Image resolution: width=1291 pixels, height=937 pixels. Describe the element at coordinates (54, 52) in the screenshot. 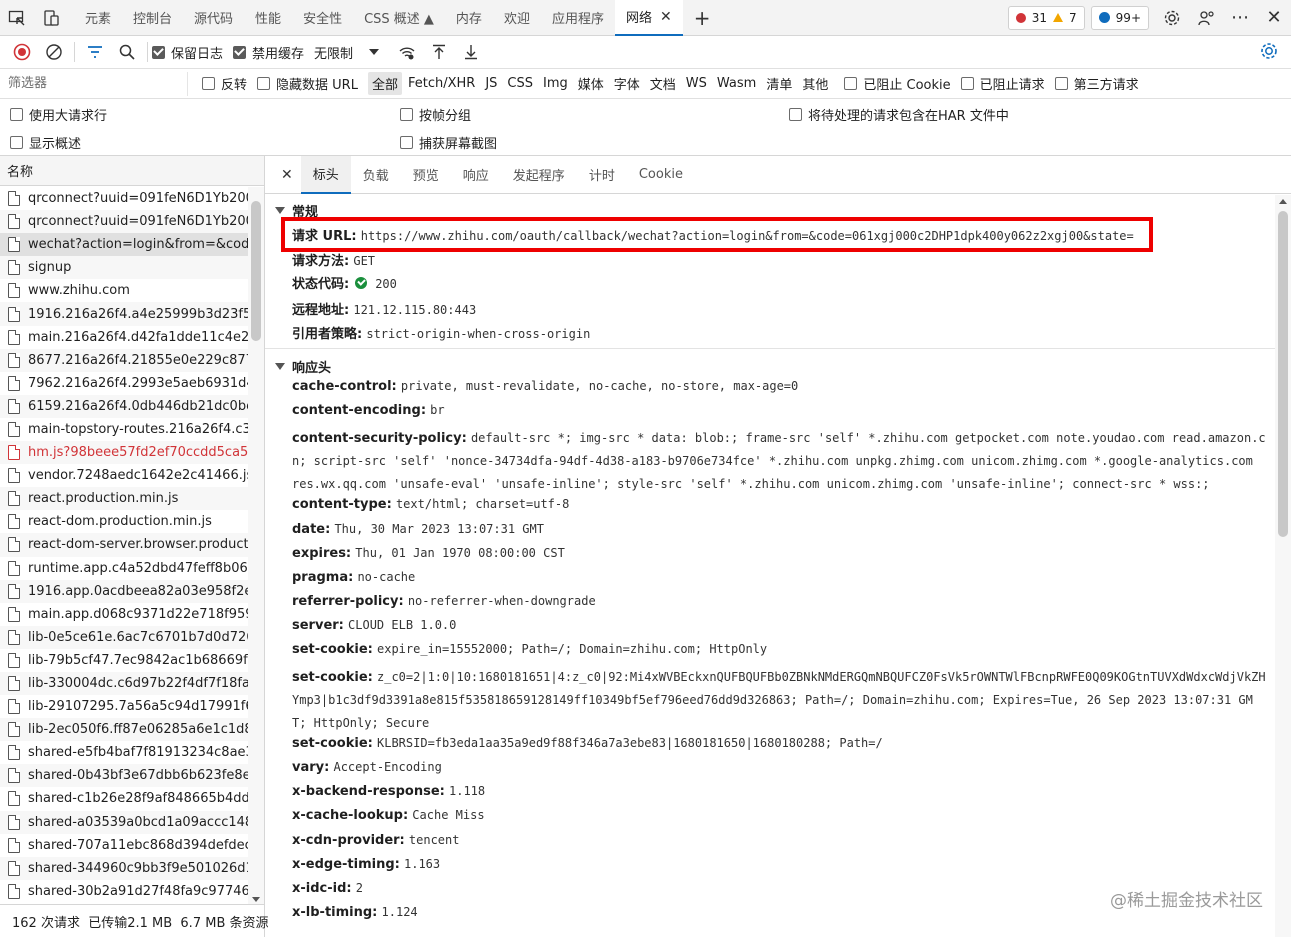

I see `clear-icon` at that location.